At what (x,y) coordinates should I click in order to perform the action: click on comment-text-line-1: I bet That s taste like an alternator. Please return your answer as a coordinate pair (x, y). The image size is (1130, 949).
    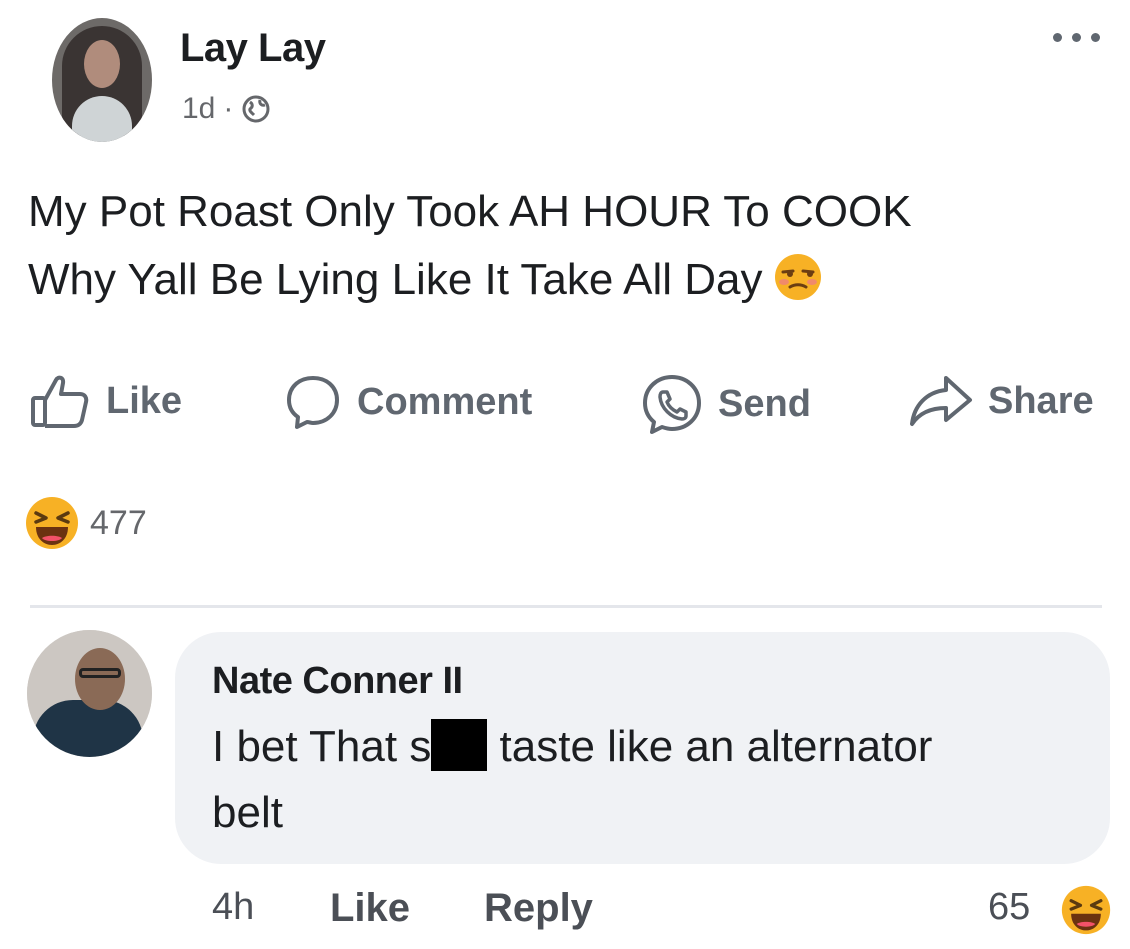
    Looking at the image, I should click on (652, 747).